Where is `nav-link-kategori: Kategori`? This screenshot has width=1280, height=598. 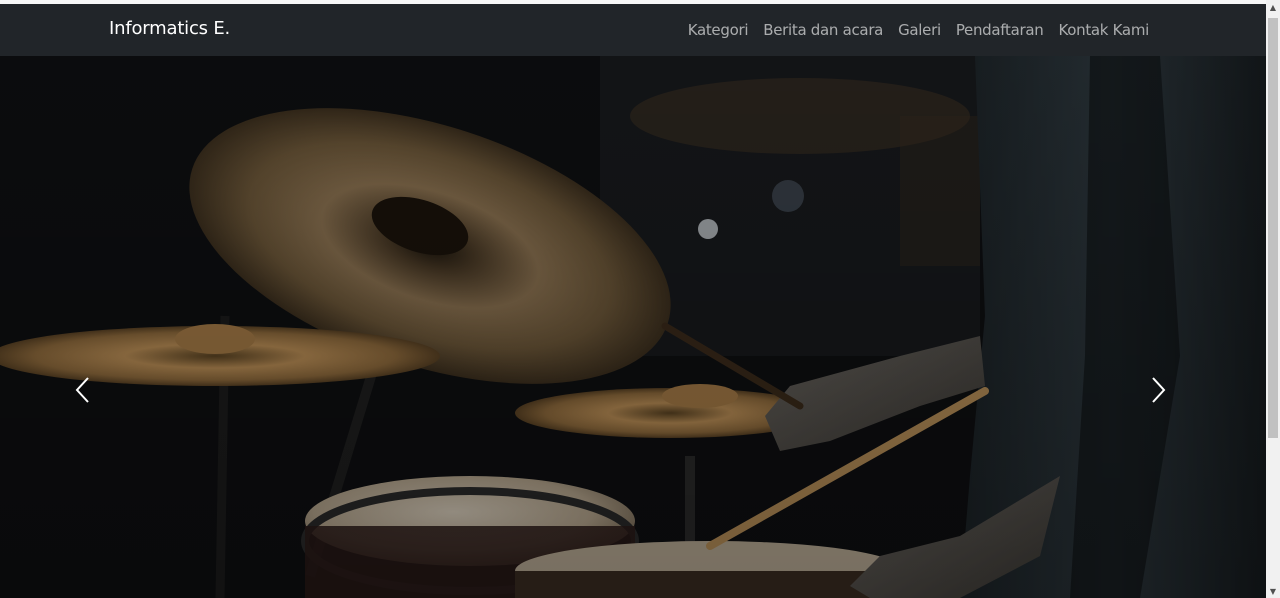
nav-link-kategori: Kategori is located at coordinates (718, 30).